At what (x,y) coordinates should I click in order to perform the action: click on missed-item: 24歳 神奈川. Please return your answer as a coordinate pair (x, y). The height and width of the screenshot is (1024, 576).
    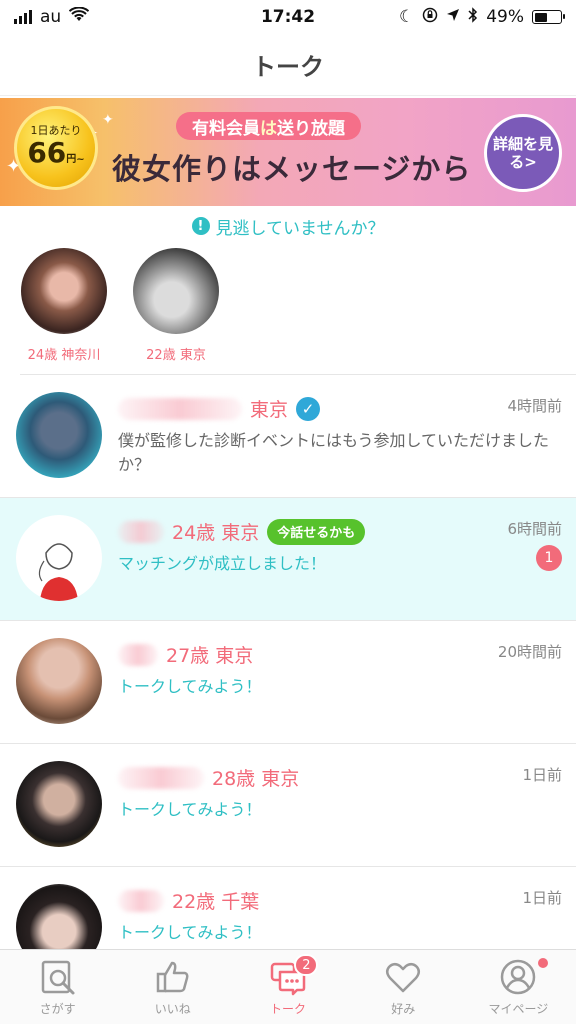
    Looking at the image, I should click on (64, 305).